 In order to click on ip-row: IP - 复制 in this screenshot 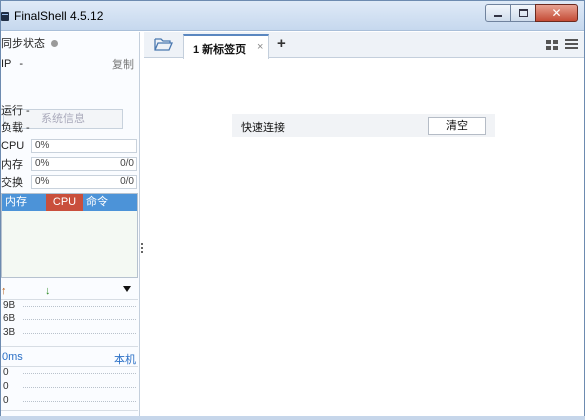, I will do `click(70, 64)`.